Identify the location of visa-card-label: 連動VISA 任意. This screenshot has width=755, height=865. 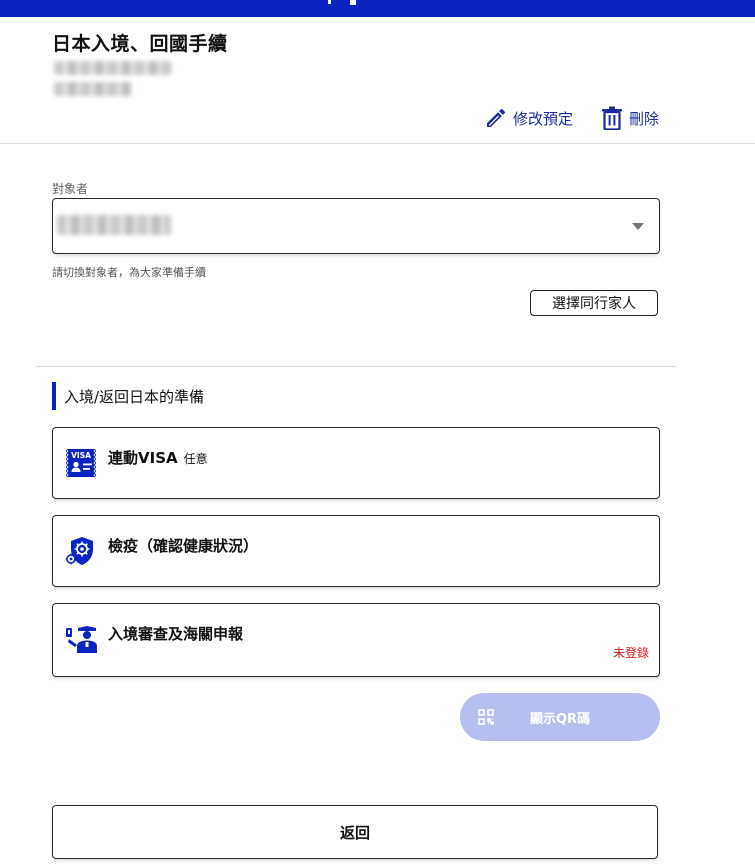
(158, 457).